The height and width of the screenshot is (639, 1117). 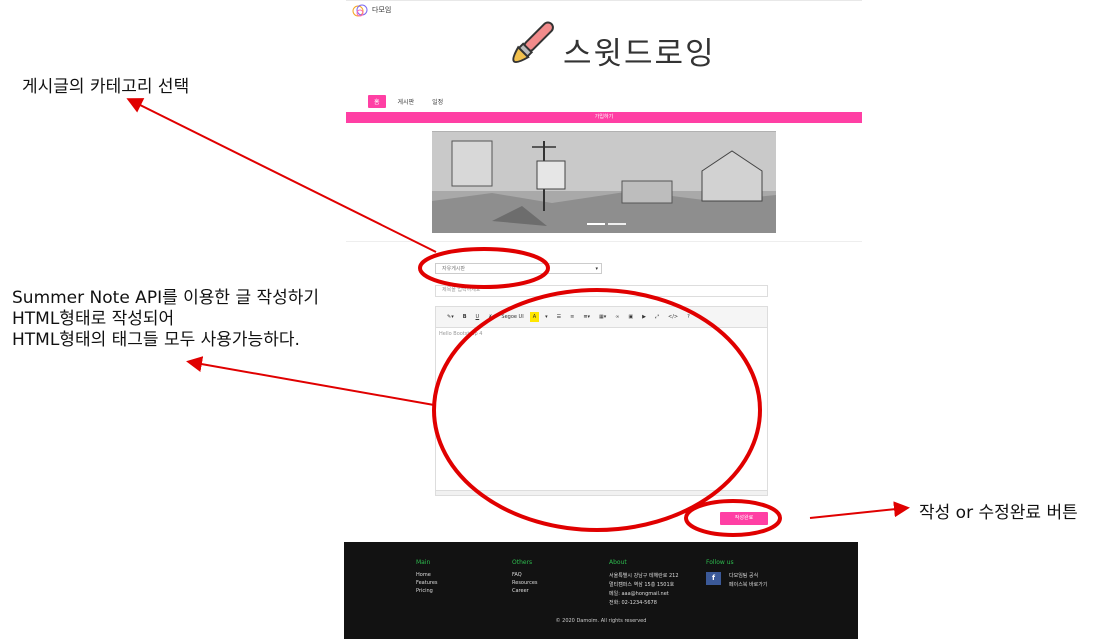 I want to click on magic-icon: ✎▾, so click(x=450, y=317).